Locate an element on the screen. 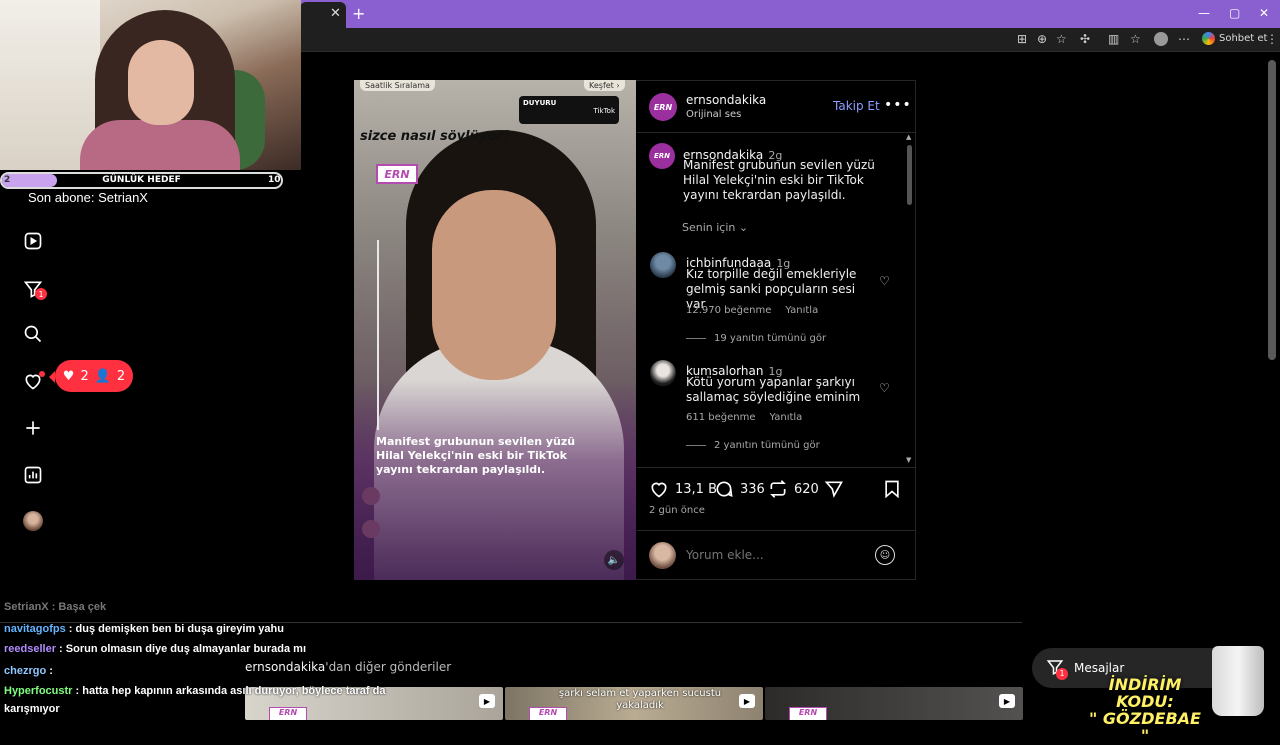 The width and height of the screenshot is (1280, 745). reels-icon is located at coordinates (33, 241).